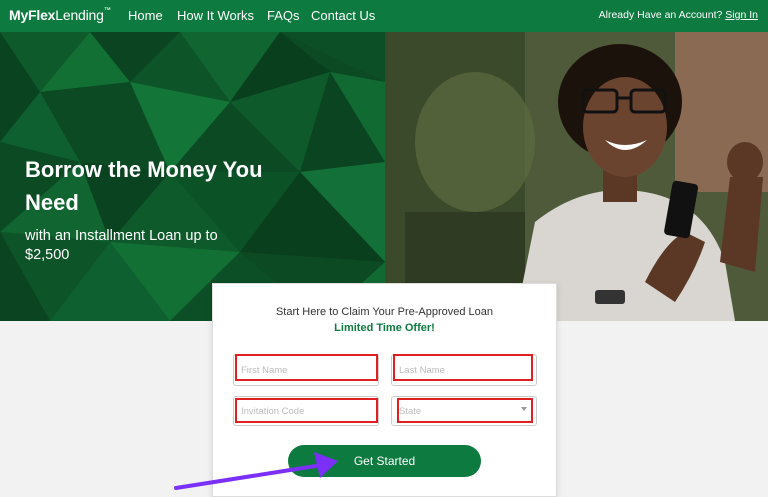 Image resolution: width=768 pixels, height=497 pixels. I want to click on hero-subtitle: with an Installment Loan up to $2,500, so click(121, 245).